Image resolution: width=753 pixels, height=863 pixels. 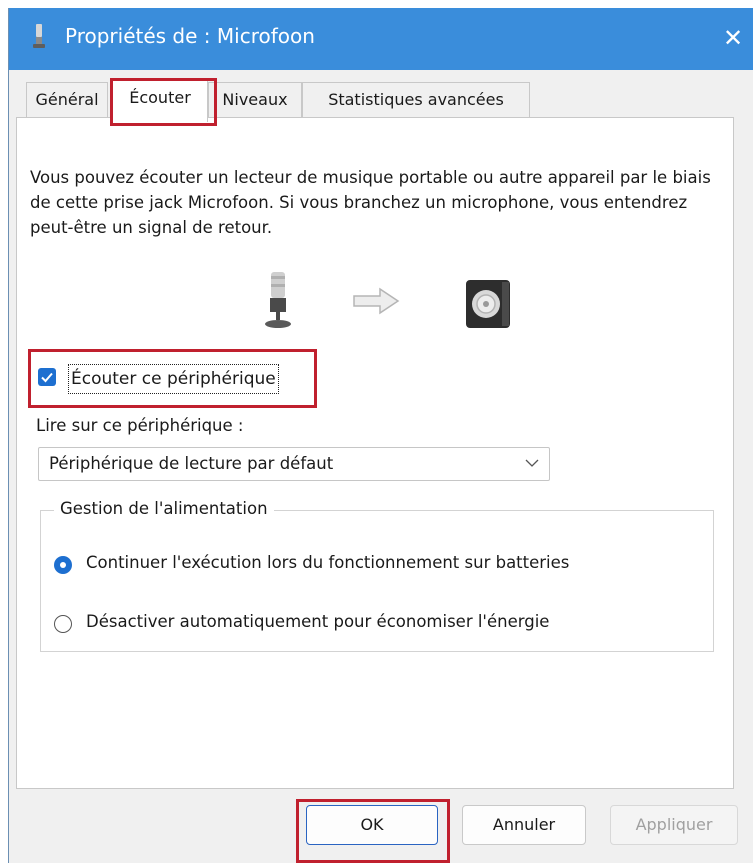 What do you see at coordinates (524, 825) in the screenshot?
I see `cancel-button: Annuler` at bounding box center [524, 825].